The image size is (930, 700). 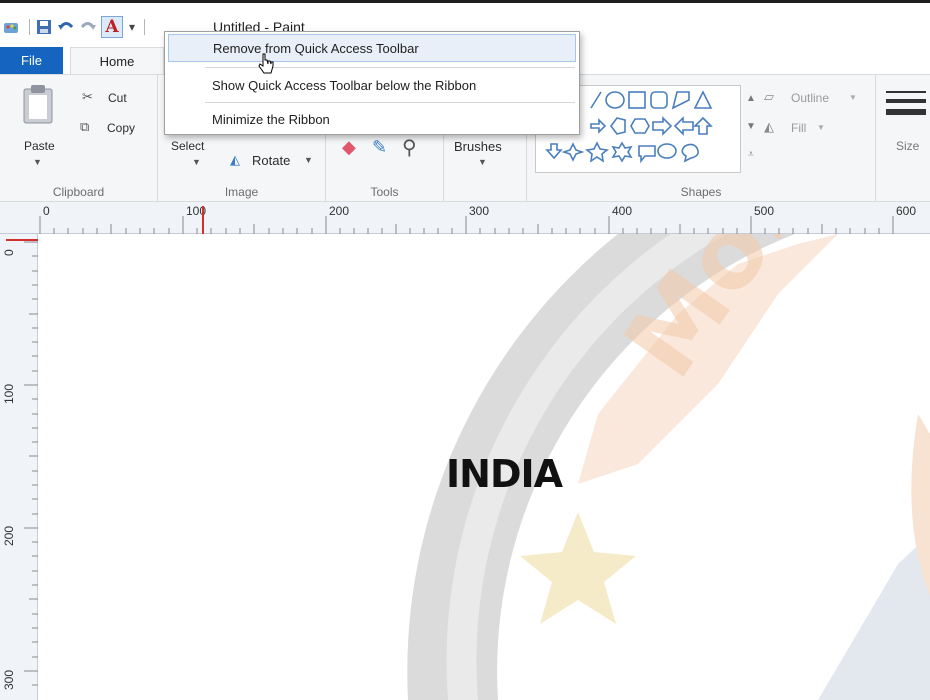 I want to click on vertical-ruler: 0 100 200 300, so click(x=19, y=467).